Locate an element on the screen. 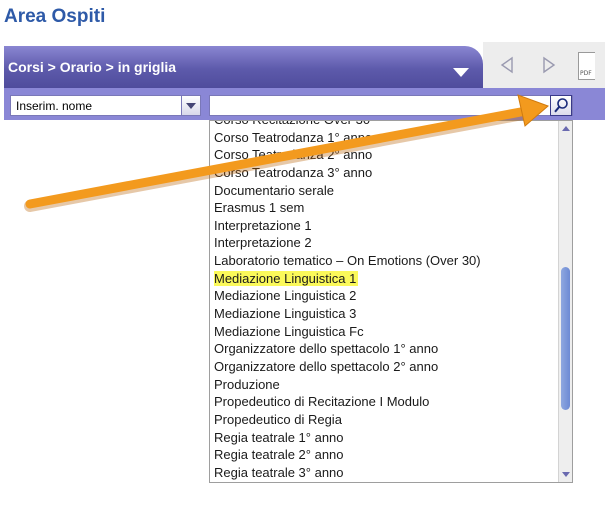 The image size is (605, 516). list-item: Produzione is located at coordinates (384, 385).